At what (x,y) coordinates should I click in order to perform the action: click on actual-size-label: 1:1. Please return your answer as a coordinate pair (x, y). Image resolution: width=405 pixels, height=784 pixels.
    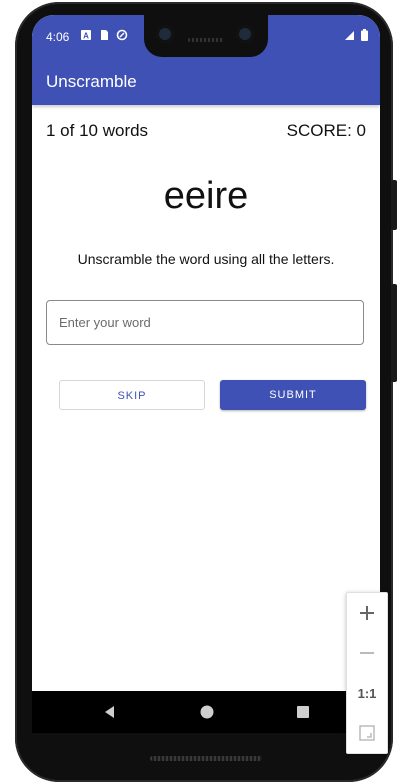
    Looking at the image, I should click on (367, 693).